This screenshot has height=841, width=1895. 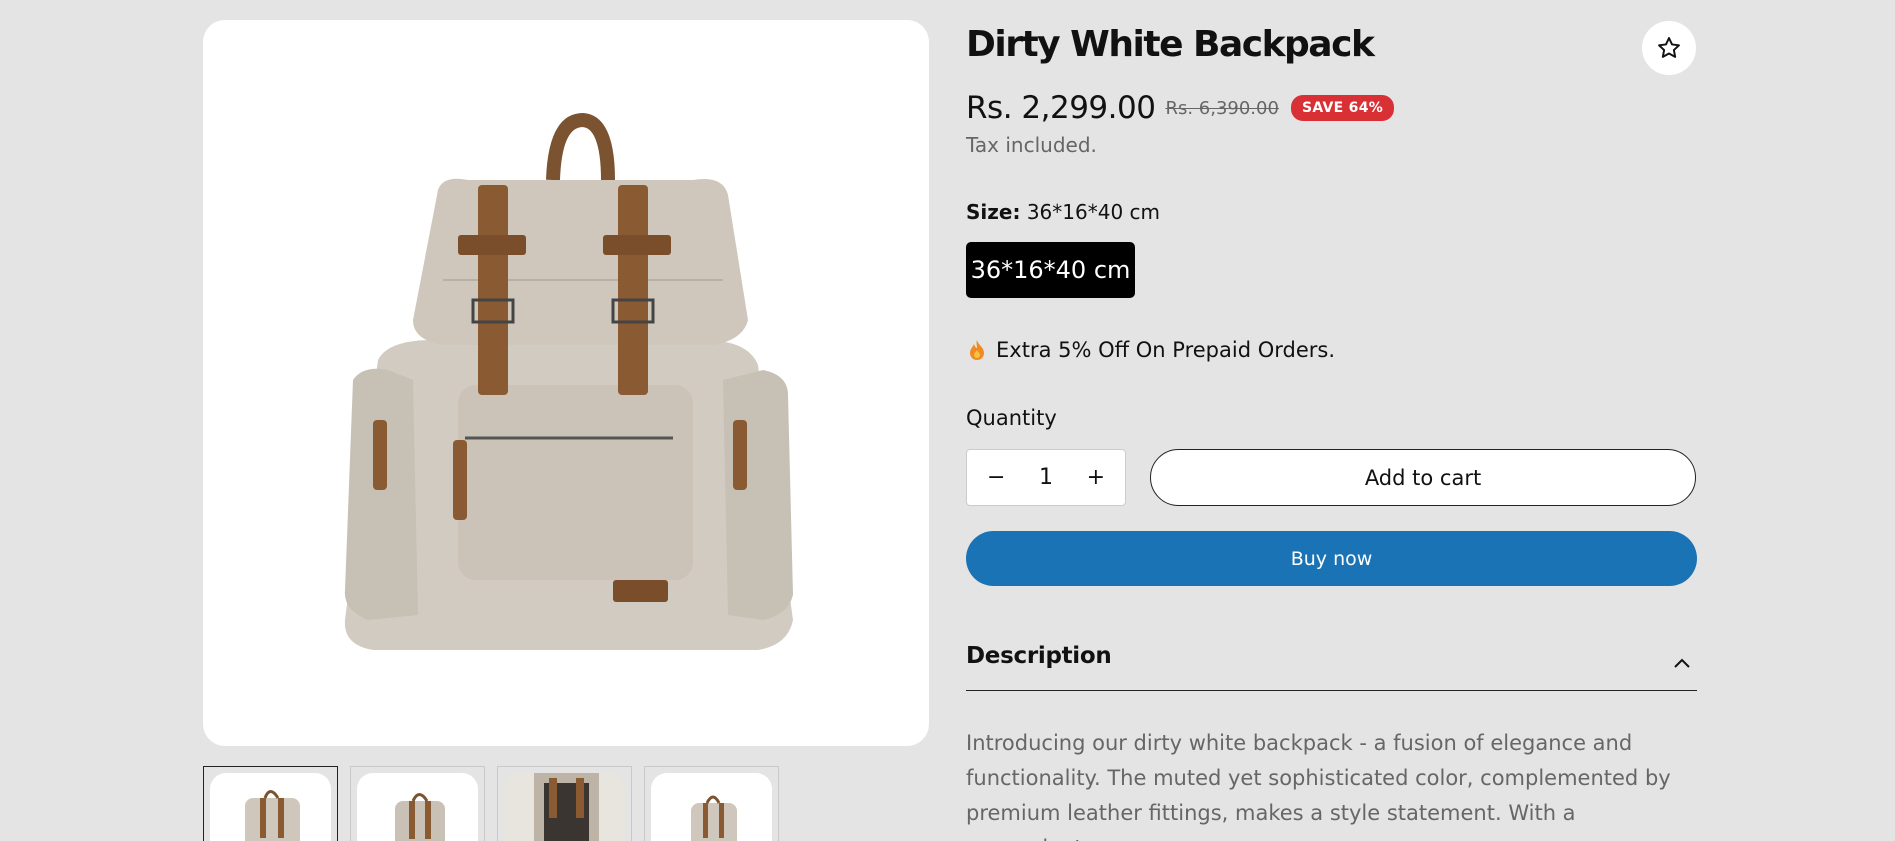 What do you see at coordinates (1423, 477) in the screenshot?
I see `add-to-cart-button: Add to cart` at bounding box center [1423, 477].